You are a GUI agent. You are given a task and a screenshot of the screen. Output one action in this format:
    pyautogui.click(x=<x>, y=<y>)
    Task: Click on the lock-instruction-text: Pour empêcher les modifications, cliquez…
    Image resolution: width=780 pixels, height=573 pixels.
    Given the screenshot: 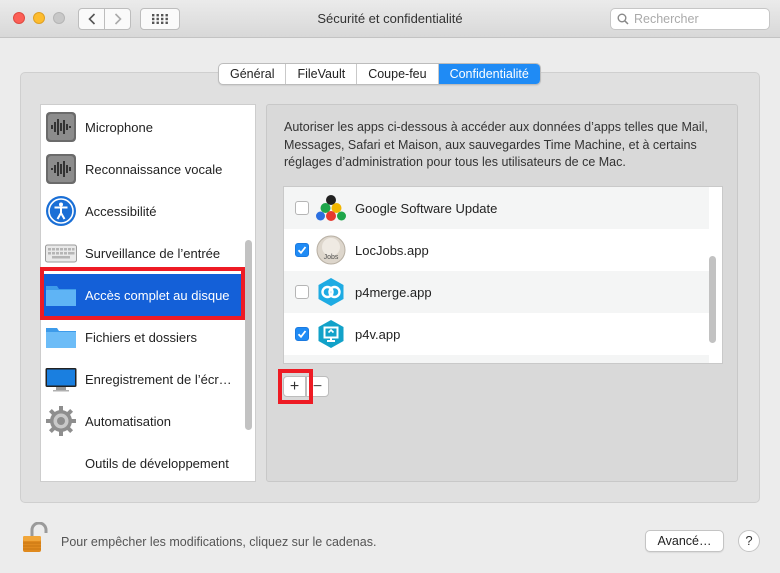 What is the action you would take?
    pyautogui.click(x=219, y=542)
    